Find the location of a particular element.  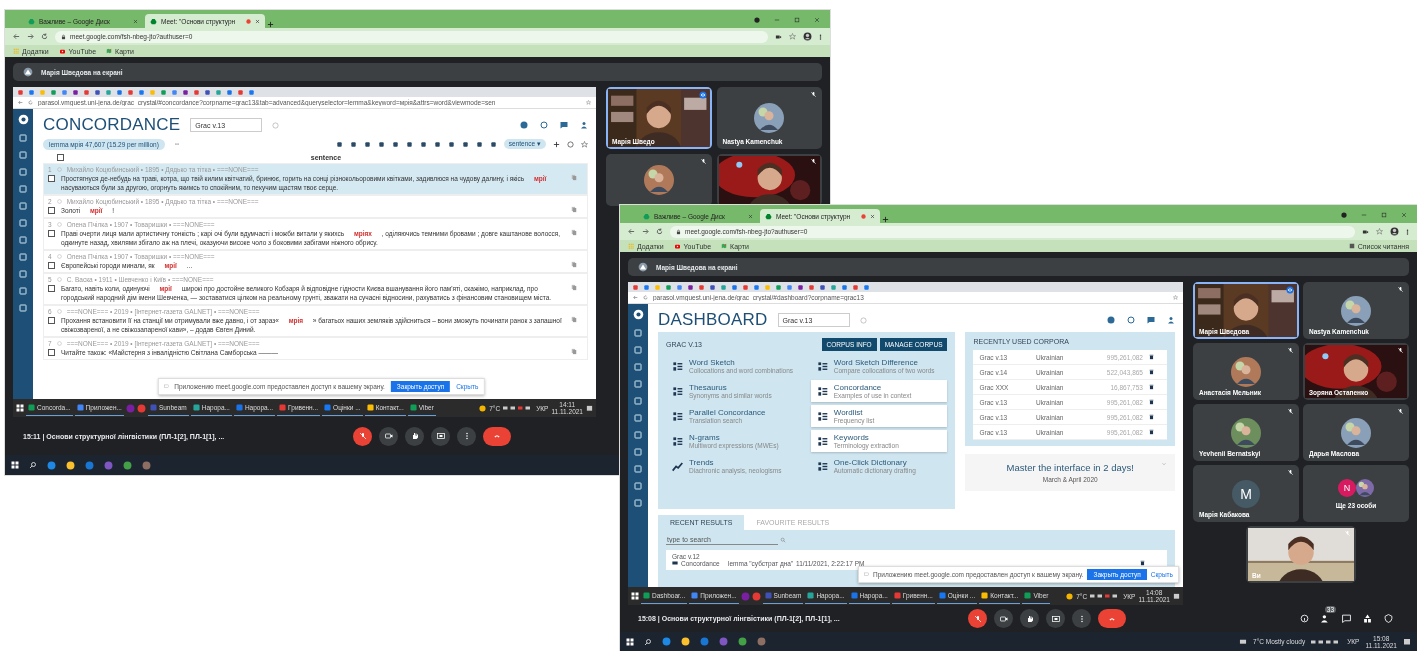

participant-avatar: M is located at coordinates (1246, 493).